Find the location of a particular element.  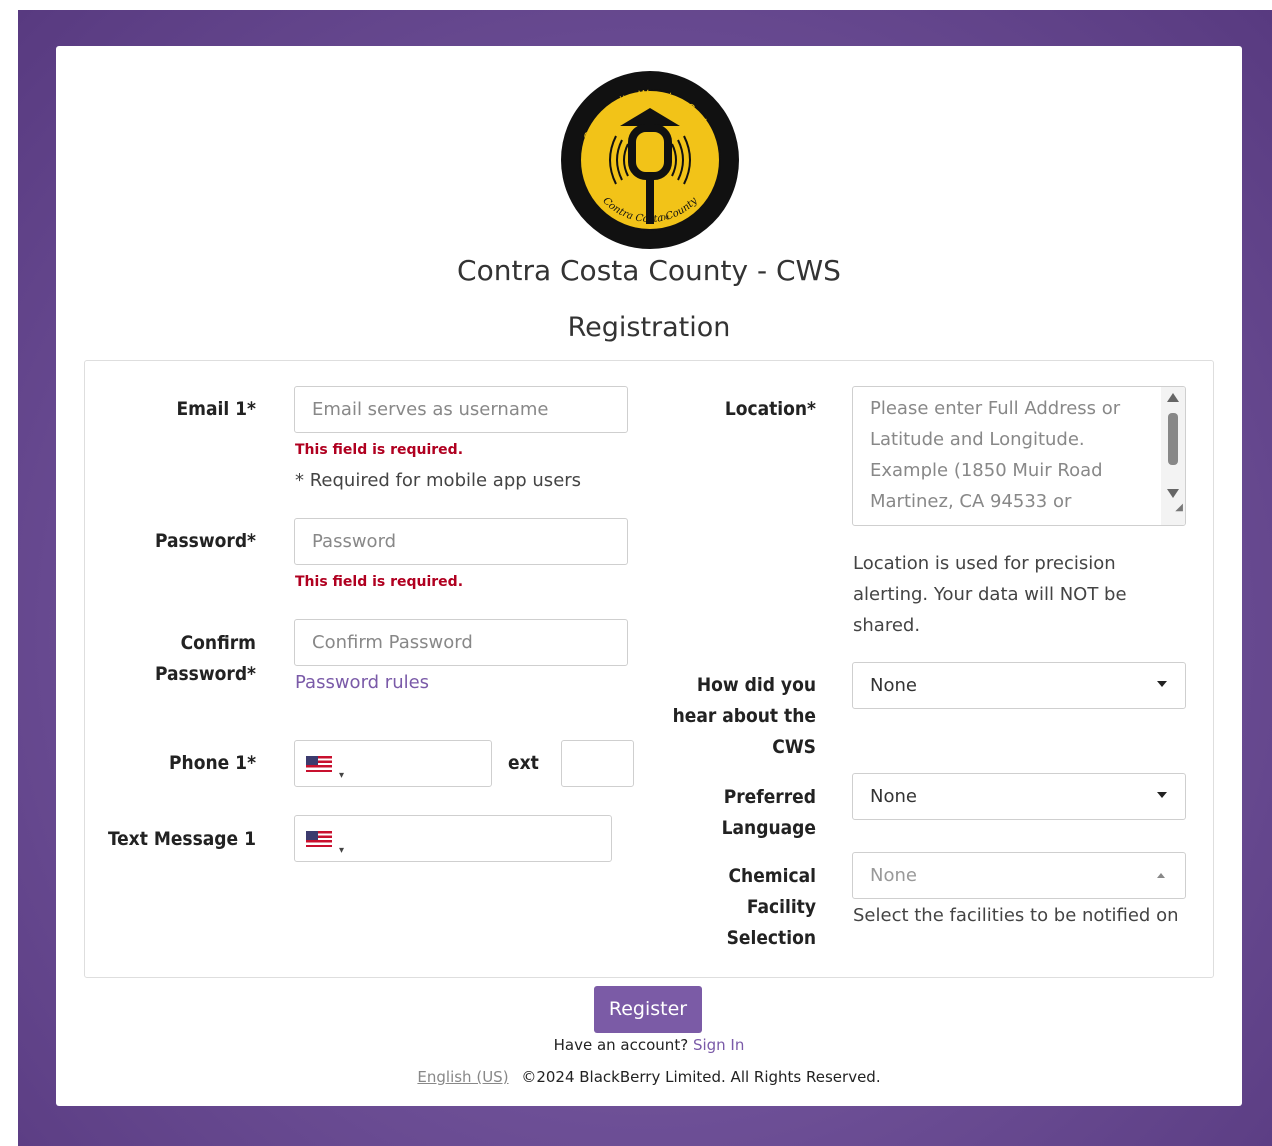

sign-in-link: Sign In is located at coordinates (718, 1045).